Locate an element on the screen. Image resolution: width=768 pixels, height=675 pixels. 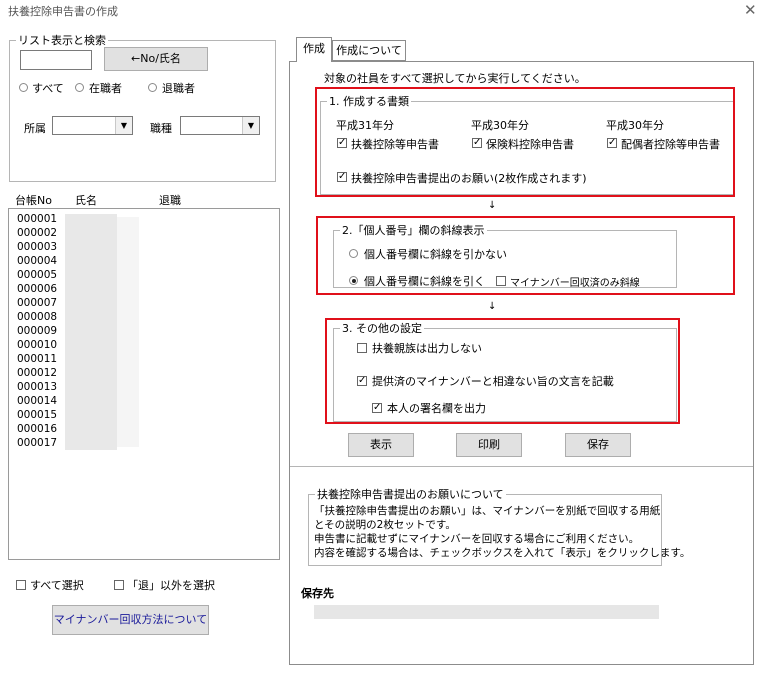
no-name-search-button: ←No/氏名 is located at coordinates (156, 59).